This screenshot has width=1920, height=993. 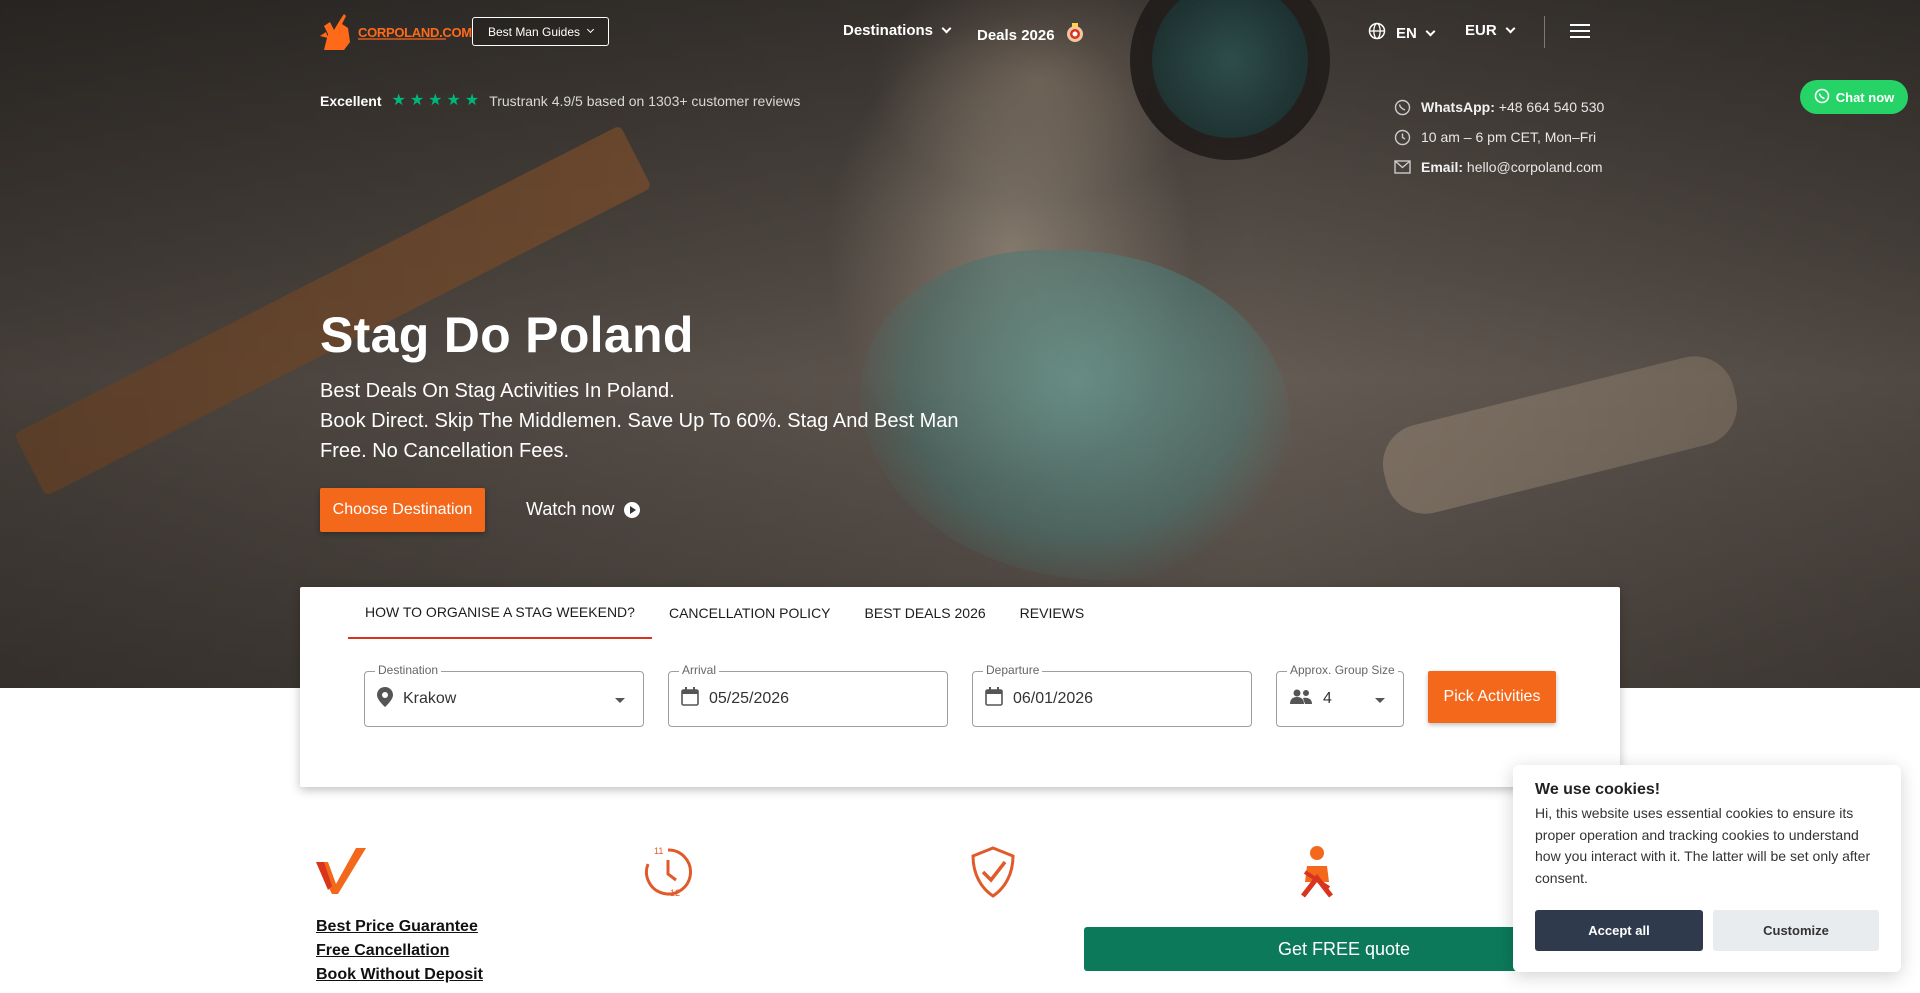 What do you see at coordinates (534, 31) in the screenshot?
I see `best-man-guides-label: Best Man Guides` at bounding box center [534, 31].